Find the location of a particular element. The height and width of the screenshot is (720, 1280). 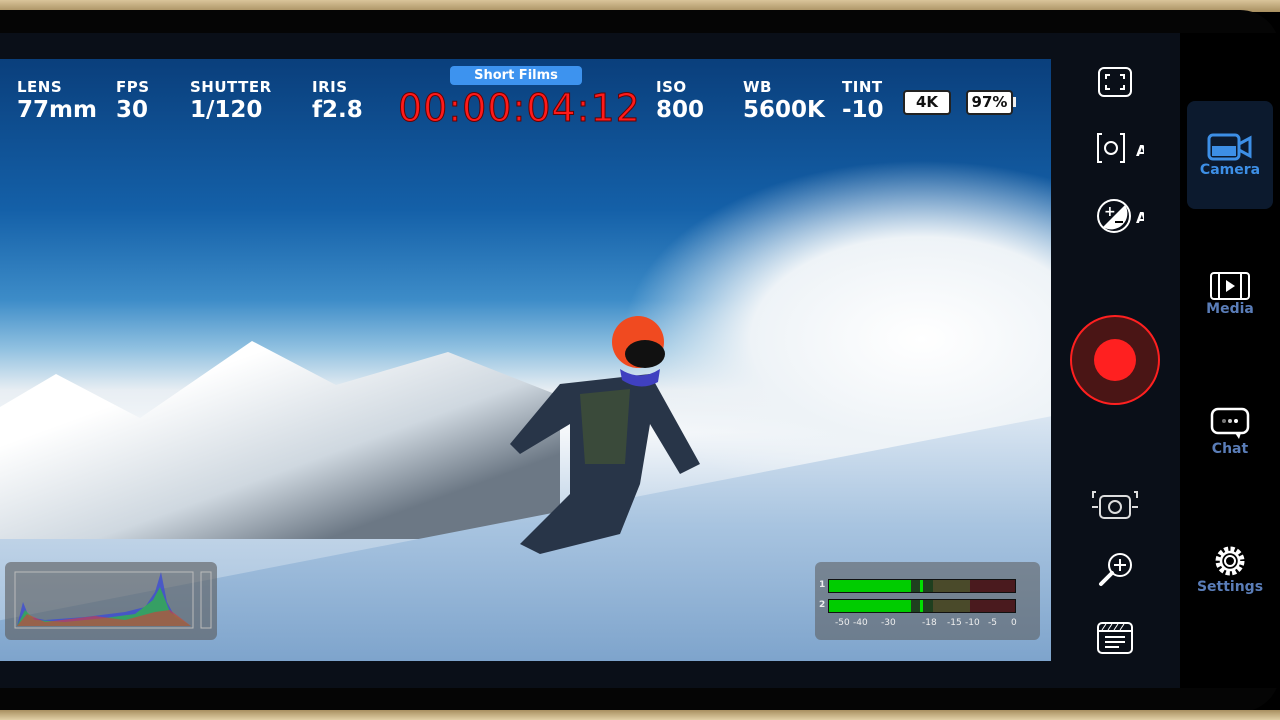

device-frame-bottom is located at coordinates (640, 715).